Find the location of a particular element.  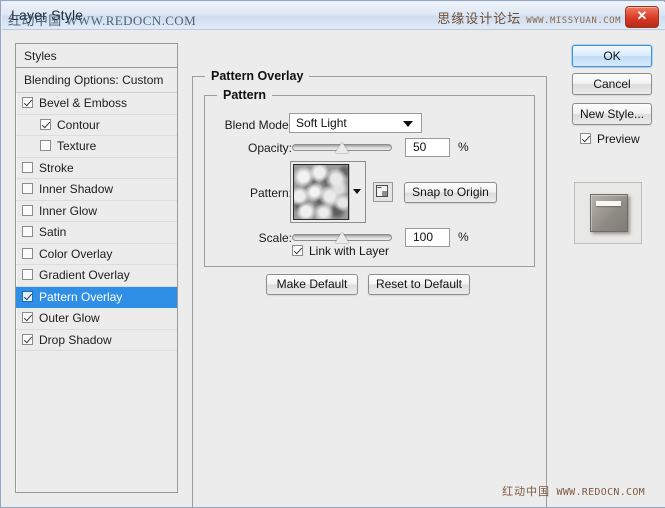

scale-input: 100 is located at coordinates (427, 237).